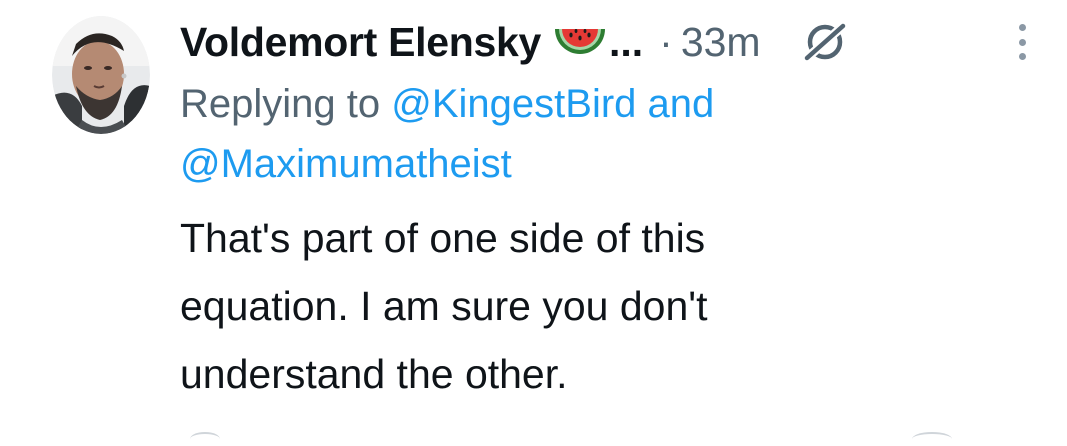 The image size is (1067, 446). I want to click on mention-maximumatheist: @Maximumatheist, so click(346, 164).